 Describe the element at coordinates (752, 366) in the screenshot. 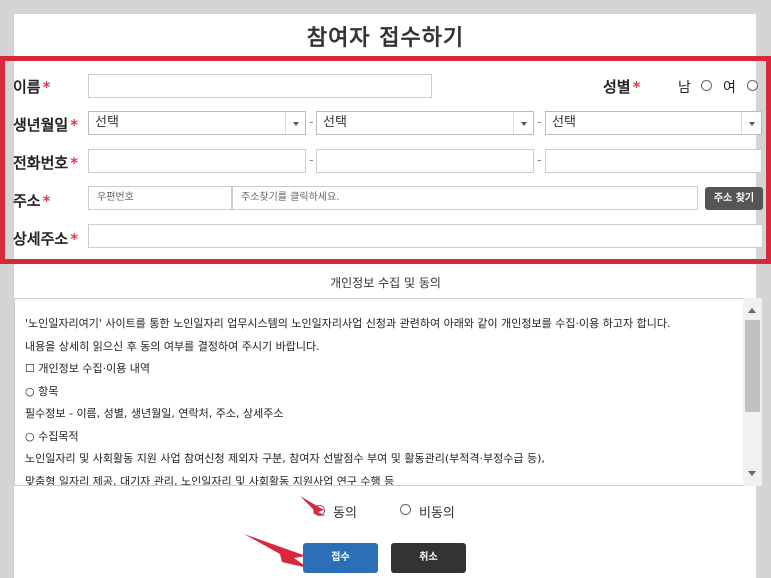

I see `scroll-thumb` at that location.